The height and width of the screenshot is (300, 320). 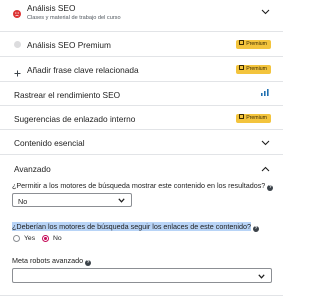 I want to click on cornerstone-content-row: Contenido esencial, so click(x=141, y=142).